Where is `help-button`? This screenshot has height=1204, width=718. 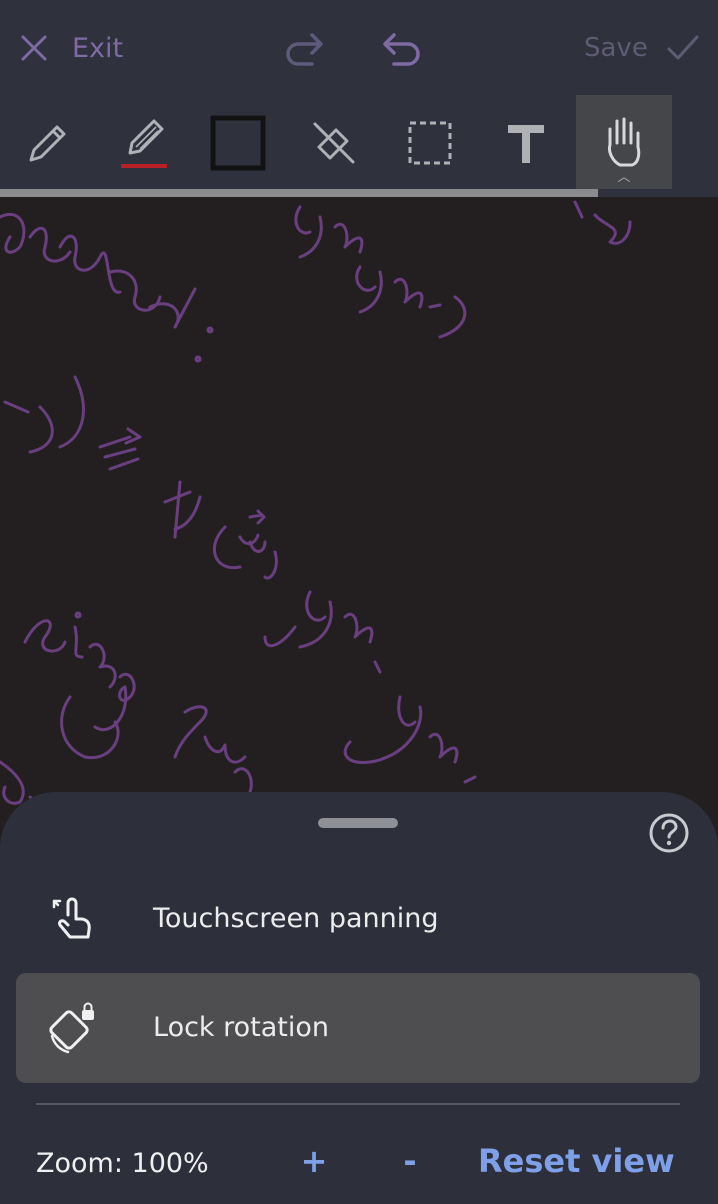 help-button is located at coordinates (669, 833).